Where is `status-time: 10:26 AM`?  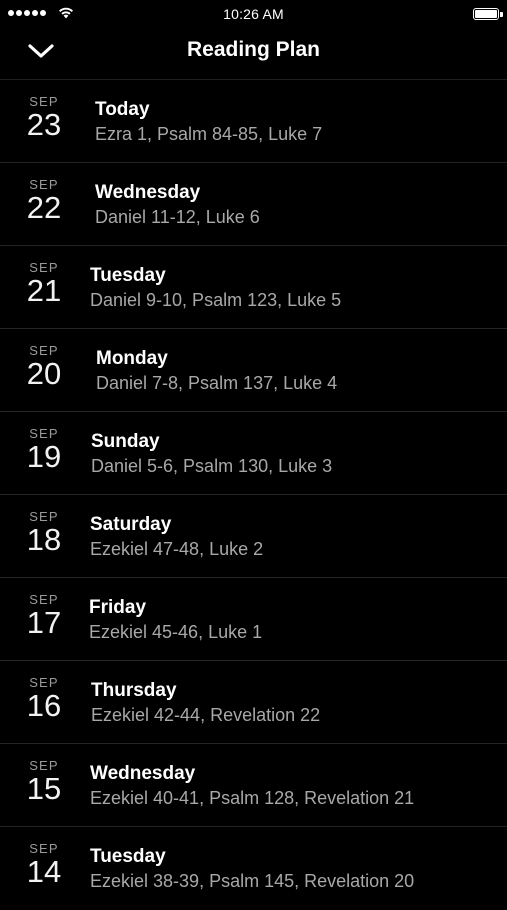 status-time: 10:26 AM is located at coordinates (253, 14).